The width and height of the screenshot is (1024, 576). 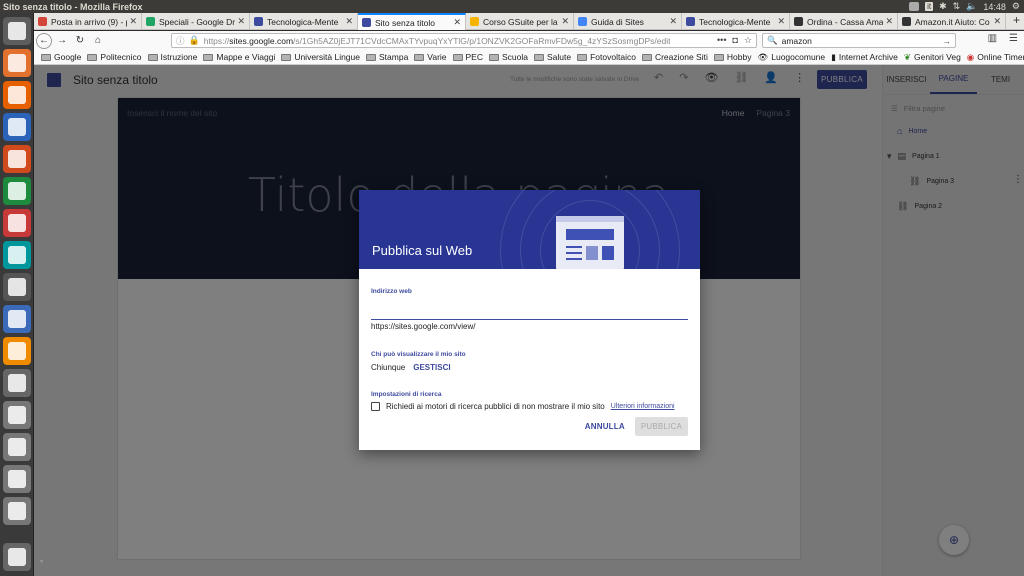 I want to click on arduino-icon, so click(x=17, y=255).